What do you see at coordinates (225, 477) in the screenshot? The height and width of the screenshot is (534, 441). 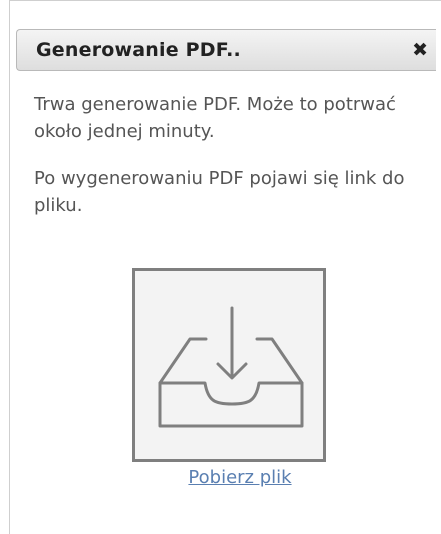 I see `download-link: Pobierz plik` at bounding box center [225, 477].